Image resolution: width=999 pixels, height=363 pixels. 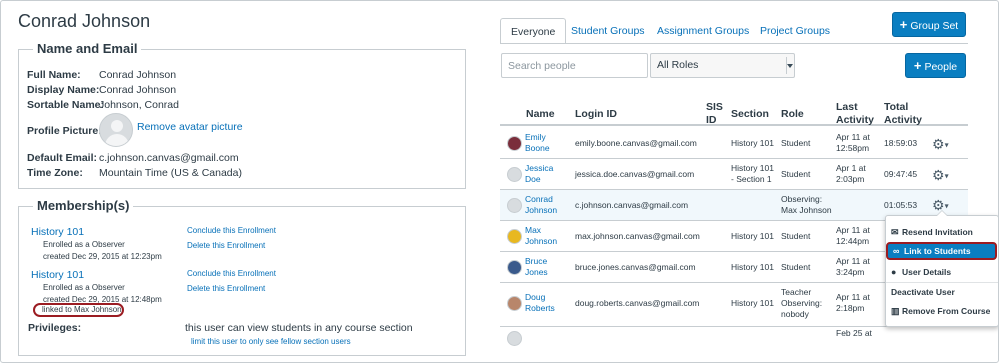 I want to click on login-id: doug.roberts.canvas@gmail.com, so click(x=637, y=303).